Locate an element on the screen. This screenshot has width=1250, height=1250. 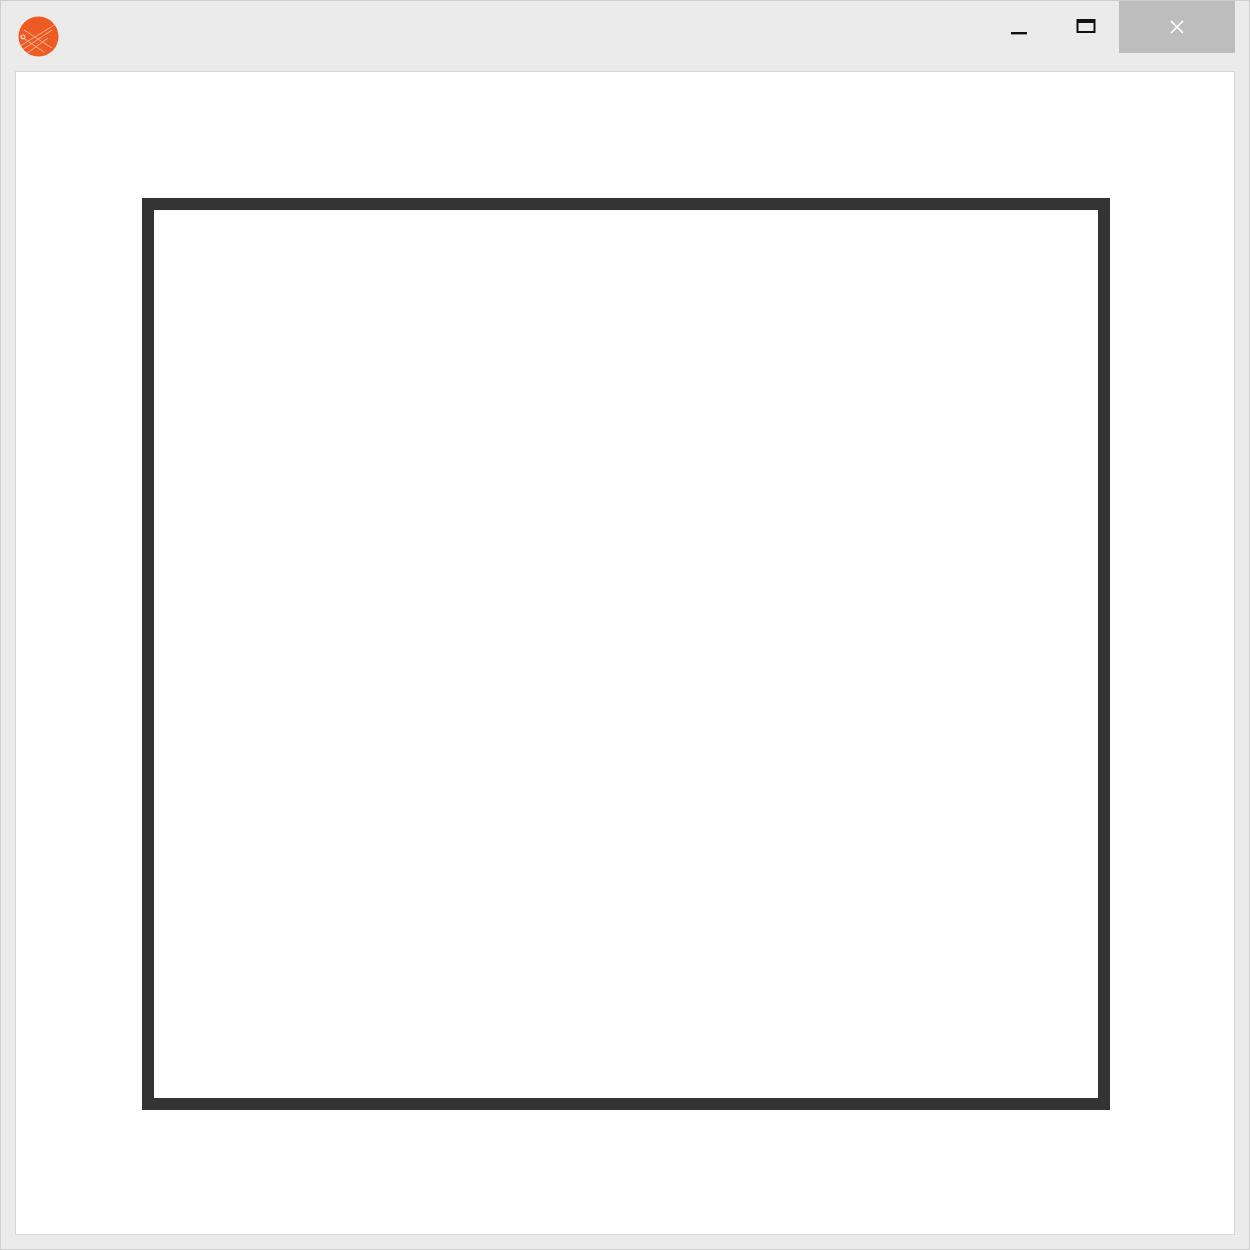
close-button is located at coordinates (1177, 27).